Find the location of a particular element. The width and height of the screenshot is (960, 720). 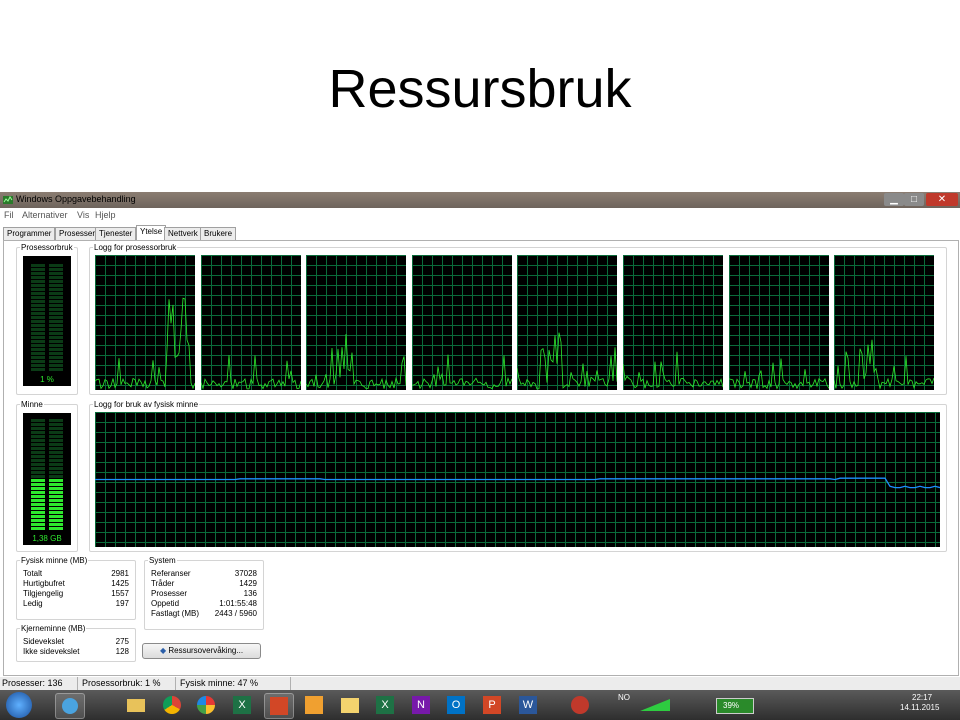

stat-key: Sidevekslet is located at coordinates (43, 641).